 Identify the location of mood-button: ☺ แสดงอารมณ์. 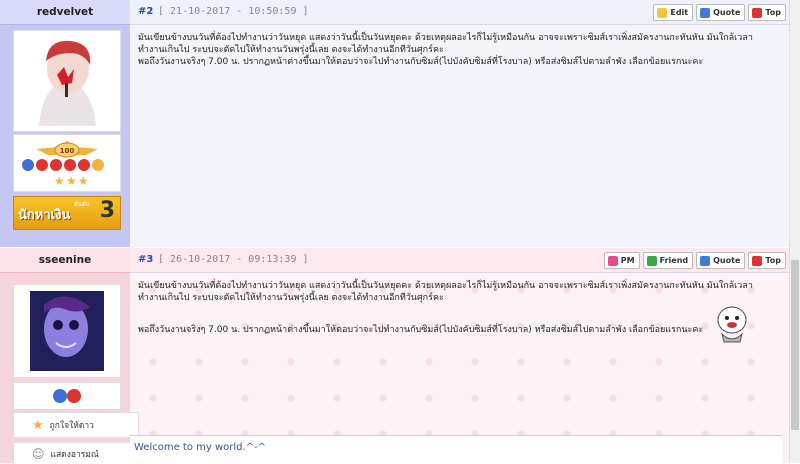
(76, 453).